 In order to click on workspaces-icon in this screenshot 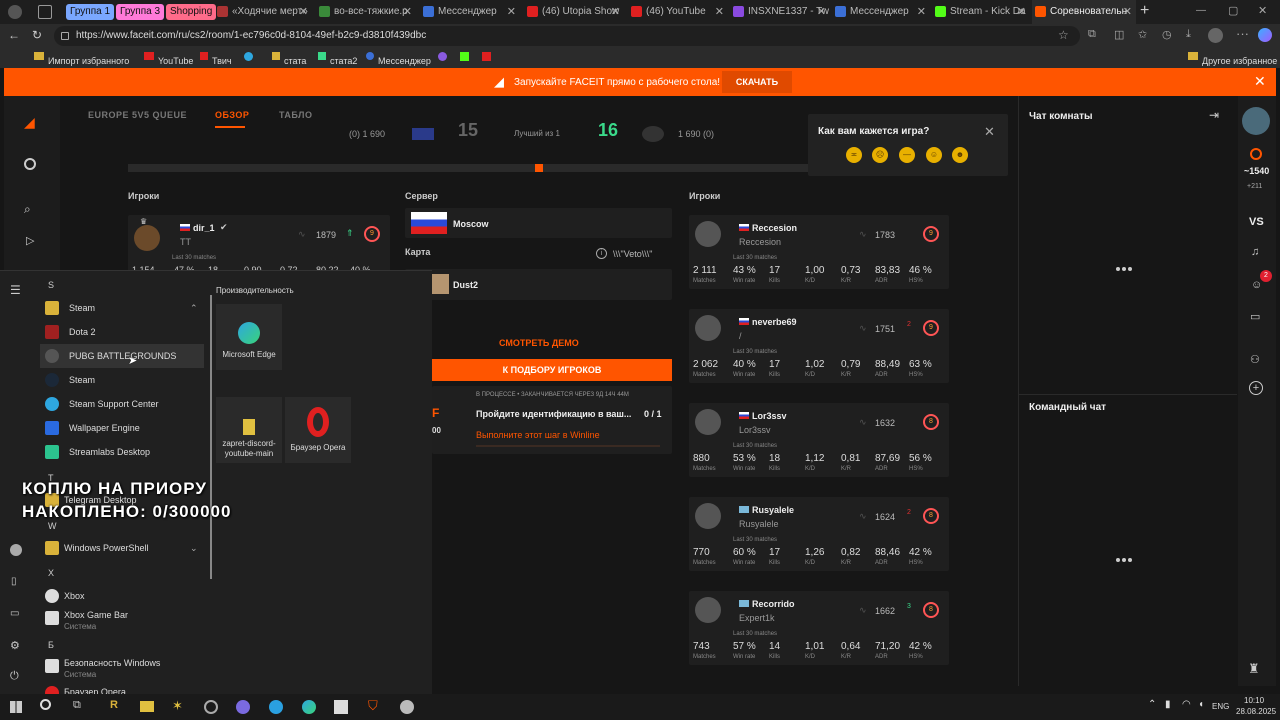, I will do `click(45, 12)`.